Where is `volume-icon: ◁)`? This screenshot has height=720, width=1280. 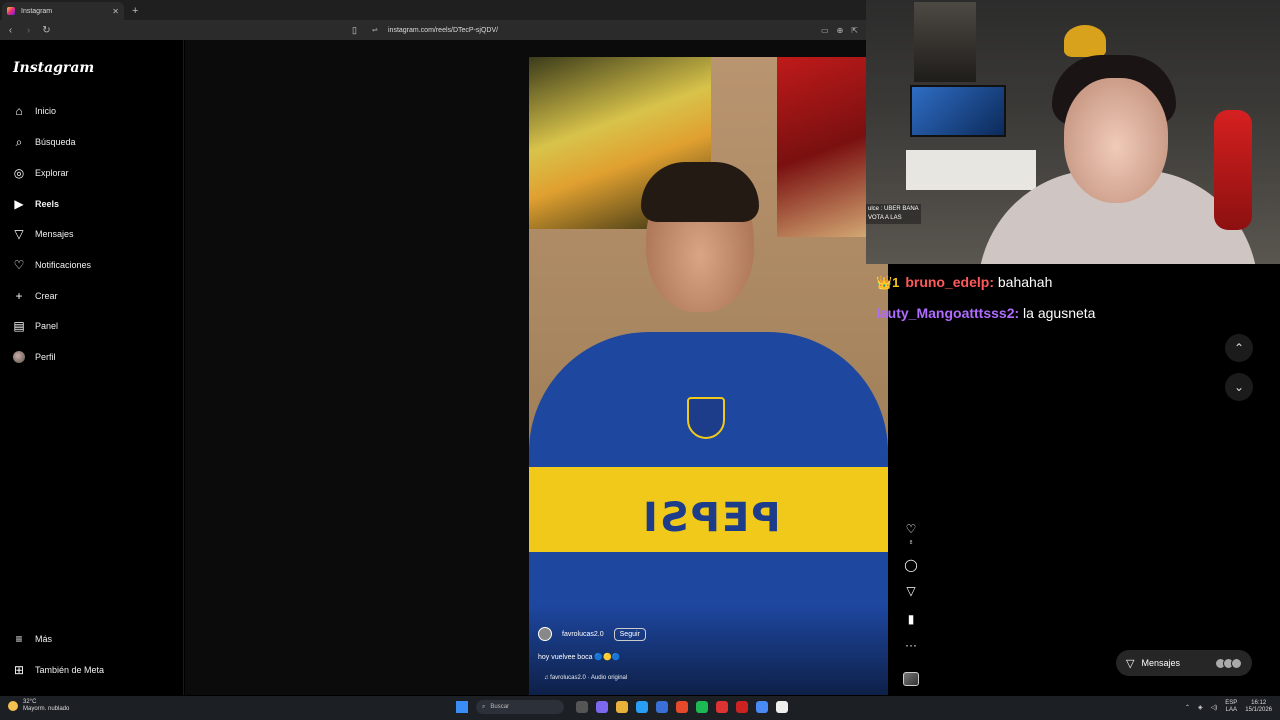 volume-icon: ◁) is located at coordinates (1214, 707).